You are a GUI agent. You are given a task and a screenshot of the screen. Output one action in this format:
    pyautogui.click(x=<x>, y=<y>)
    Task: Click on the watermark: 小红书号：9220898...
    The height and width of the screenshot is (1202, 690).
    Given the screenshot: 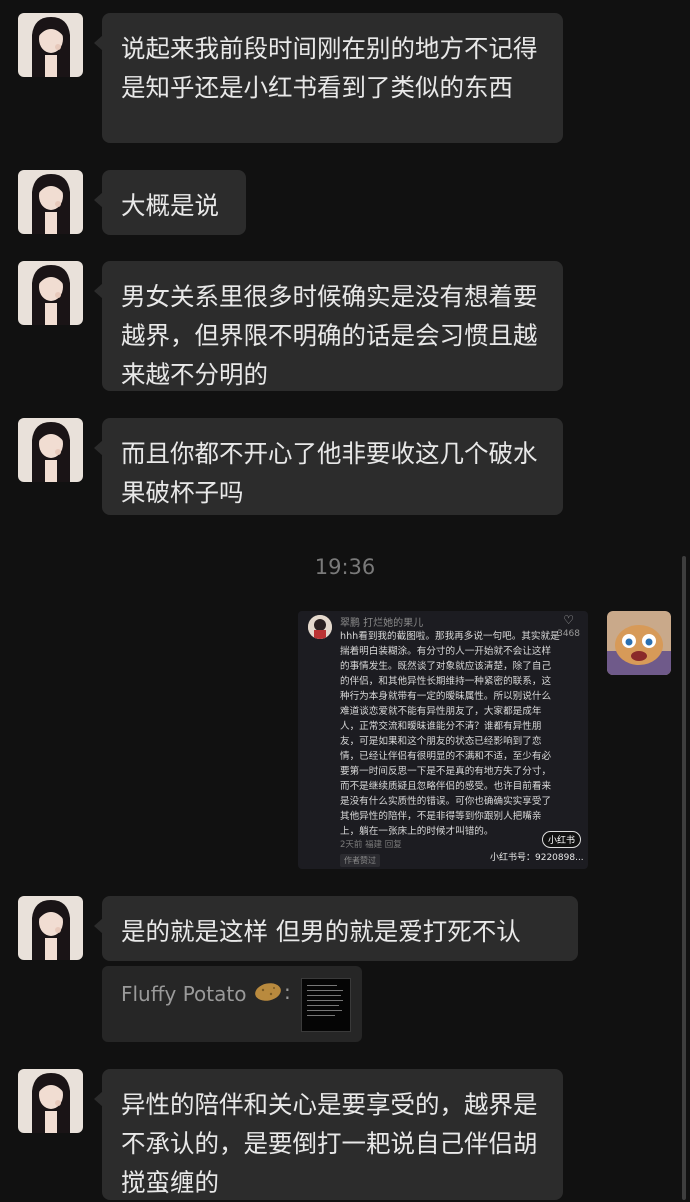 What is the action you would take?
    pyautogui.click(x=537, y=858)
    